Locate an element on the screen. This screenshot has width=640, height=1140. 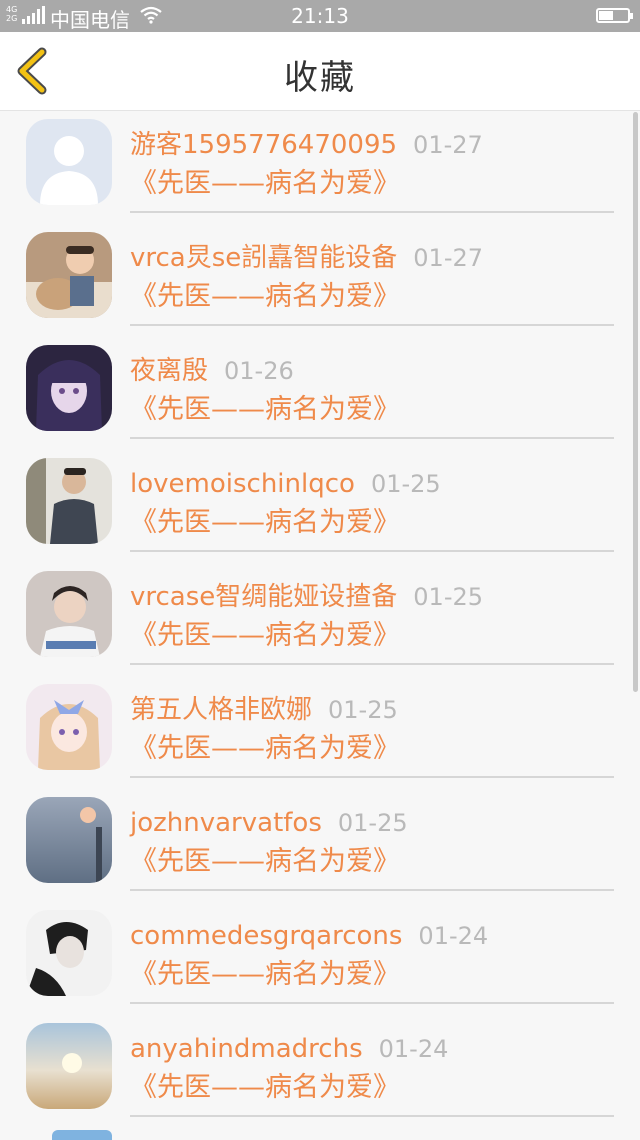
item-header: vrcase智绸能娅设揸备 01-25 is located at coordinates (372, 597).